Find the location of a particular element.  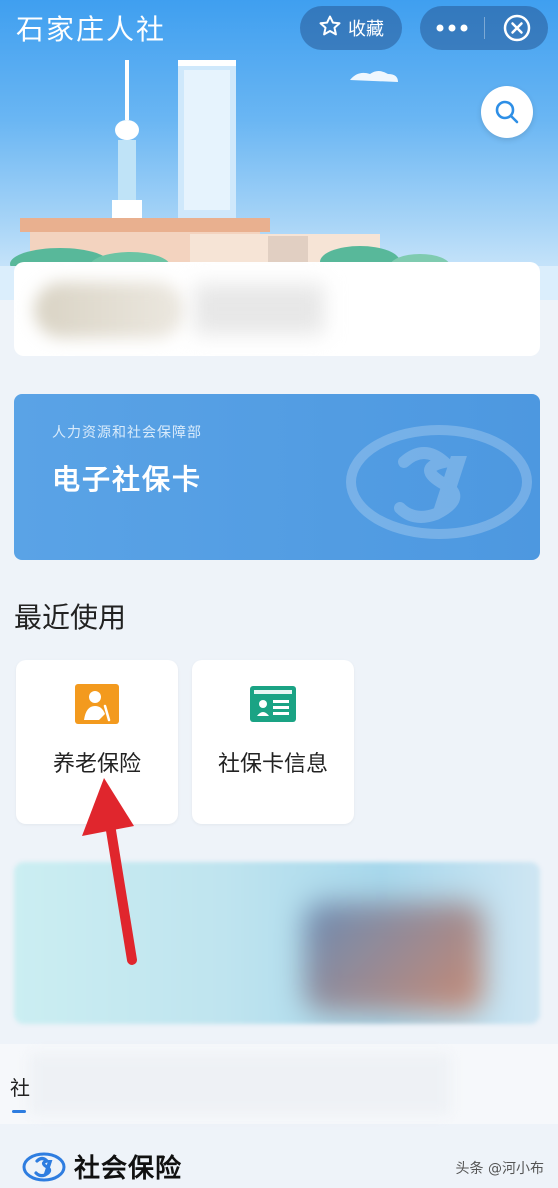

favorite-button: 收藏 is located at coordinates (351, 28).